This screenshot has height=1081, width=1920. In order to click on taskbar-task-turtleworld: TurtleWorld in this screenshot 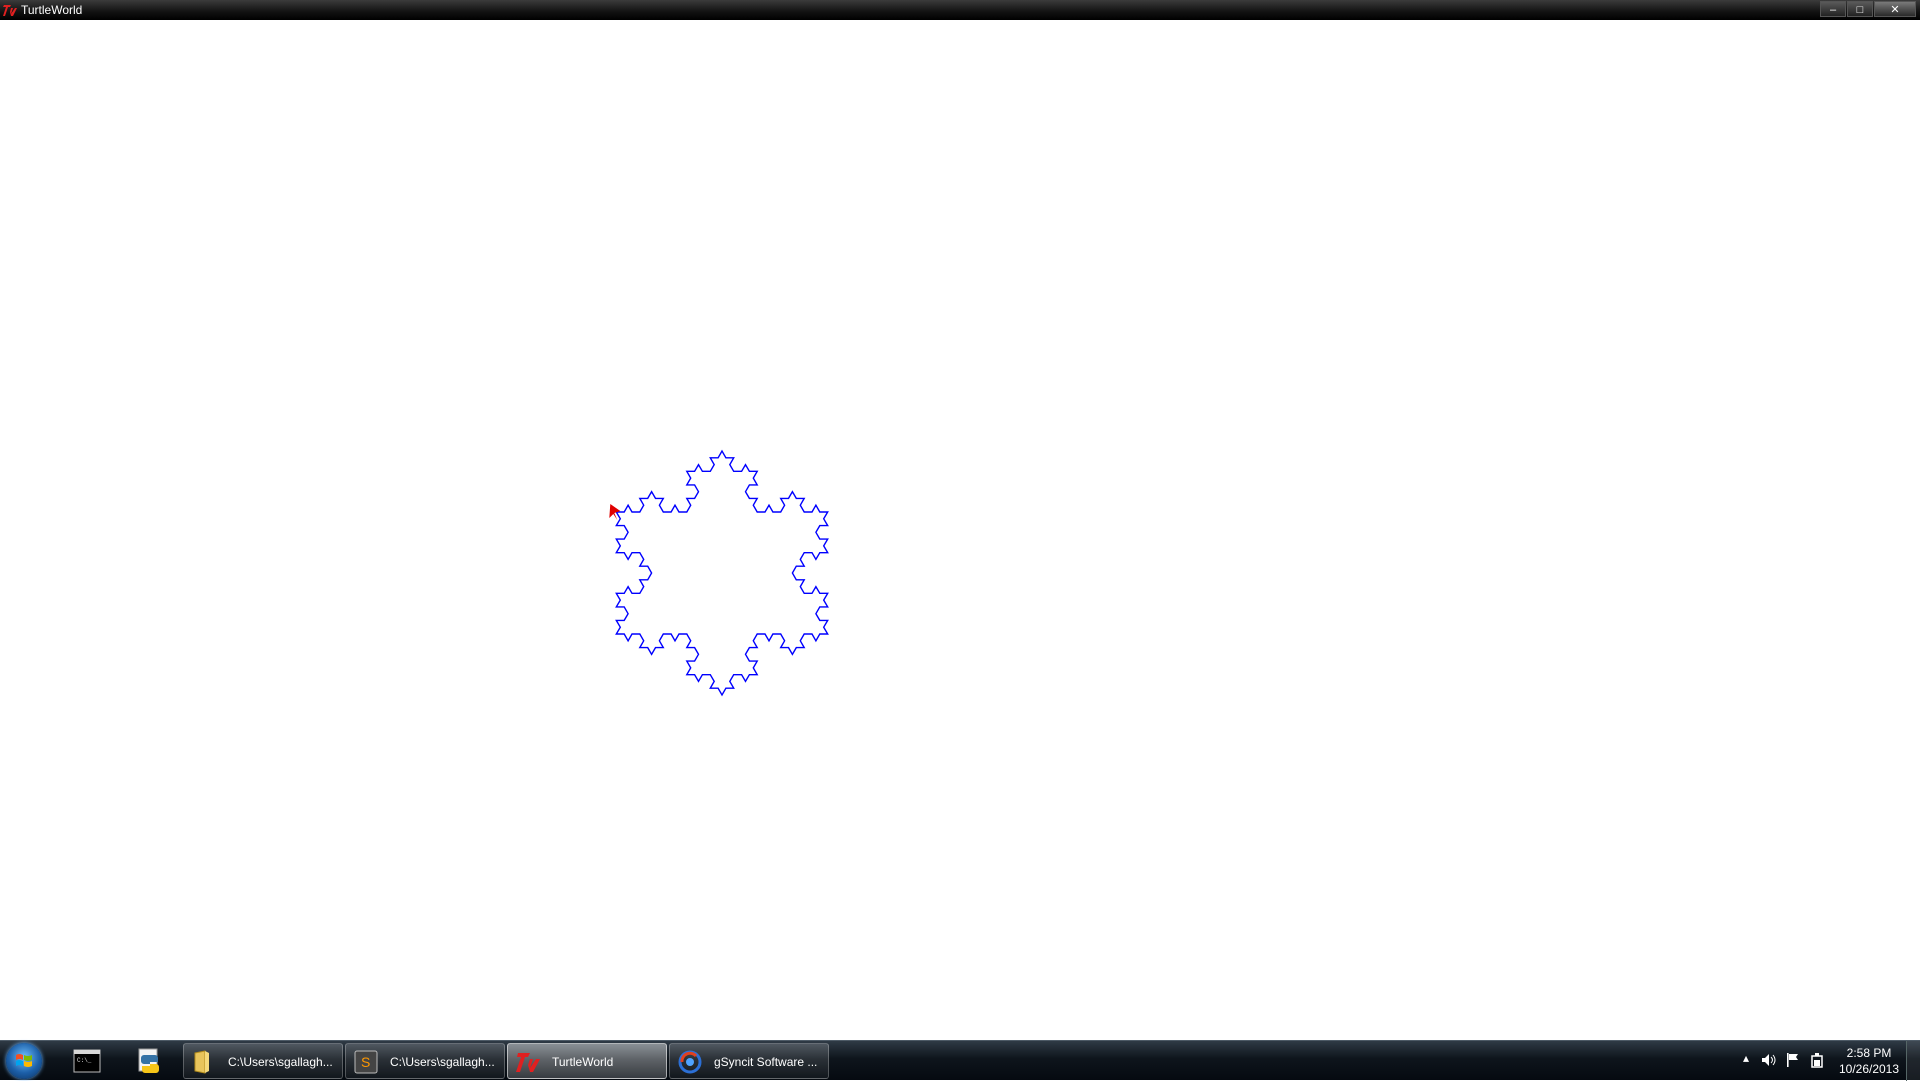, I will do `click(587, 1061)`.